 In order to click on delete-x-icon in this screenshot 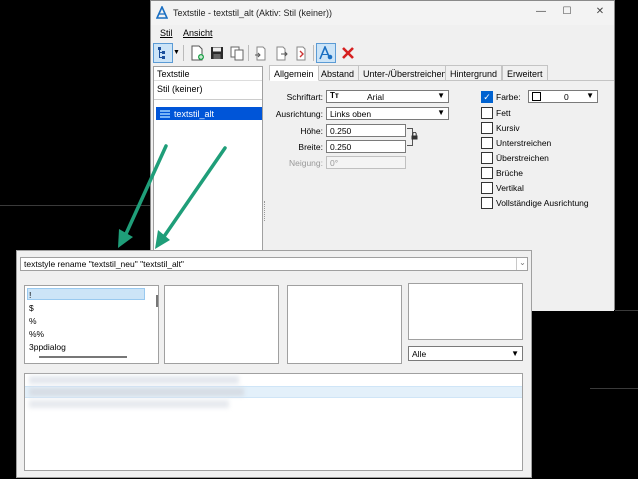, I will do `click(348, 53)`.